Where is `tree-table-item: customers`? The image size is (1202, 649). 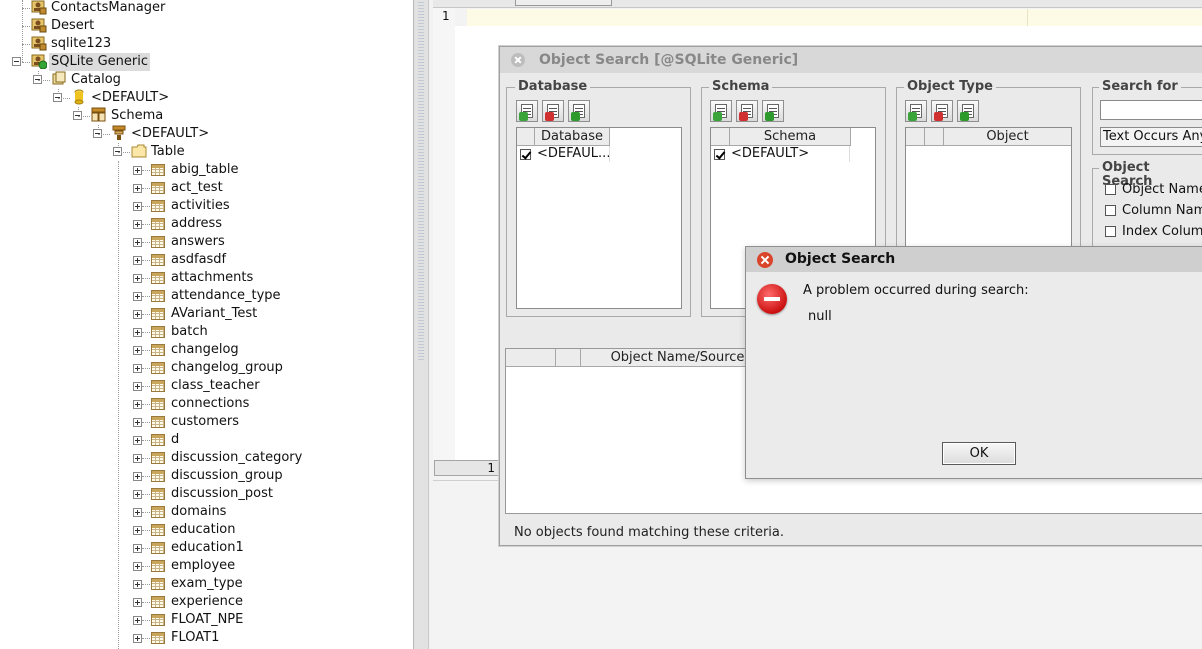
tree-table-item: customers is located at coordinates (205, 422).